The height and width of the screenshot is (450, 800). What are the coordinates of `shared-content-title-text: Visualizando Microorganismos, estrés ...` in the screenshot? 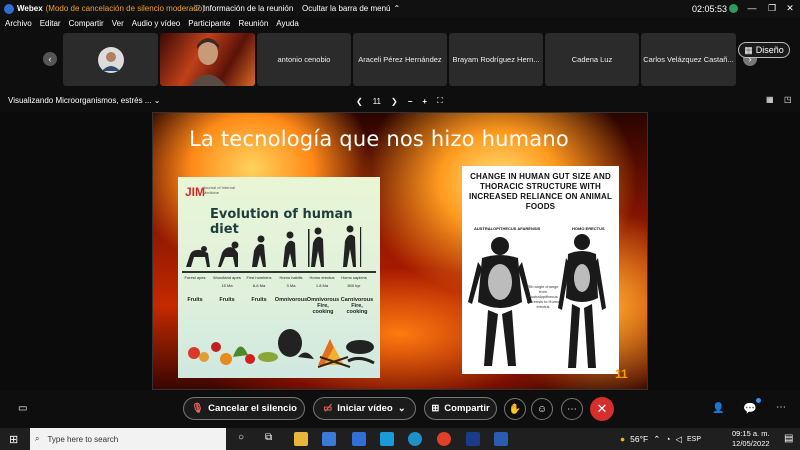 It's located at (80, 100).